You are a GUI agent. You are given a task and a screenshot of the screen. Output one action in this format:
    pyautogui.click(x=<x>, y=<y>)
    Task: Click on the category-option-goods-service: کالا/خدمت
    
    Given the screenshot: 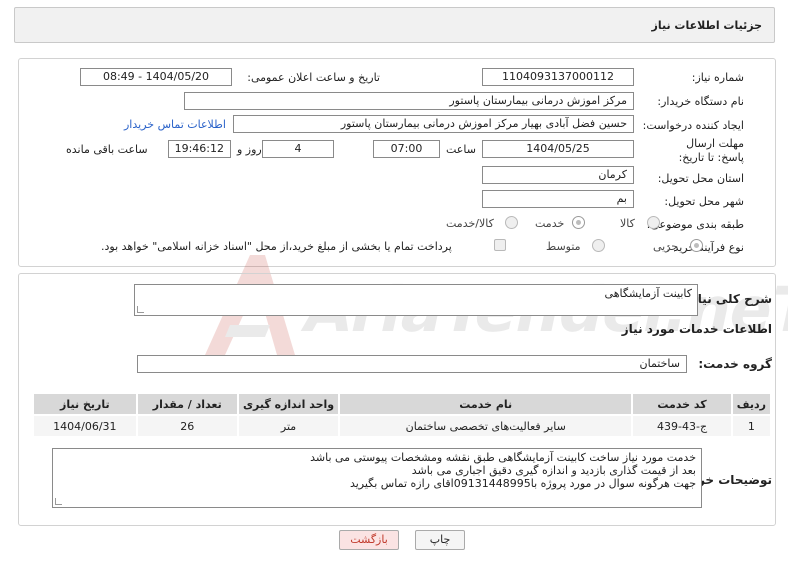 What is the action you would take?
    pyautogui.click(x=470, y=223)
    